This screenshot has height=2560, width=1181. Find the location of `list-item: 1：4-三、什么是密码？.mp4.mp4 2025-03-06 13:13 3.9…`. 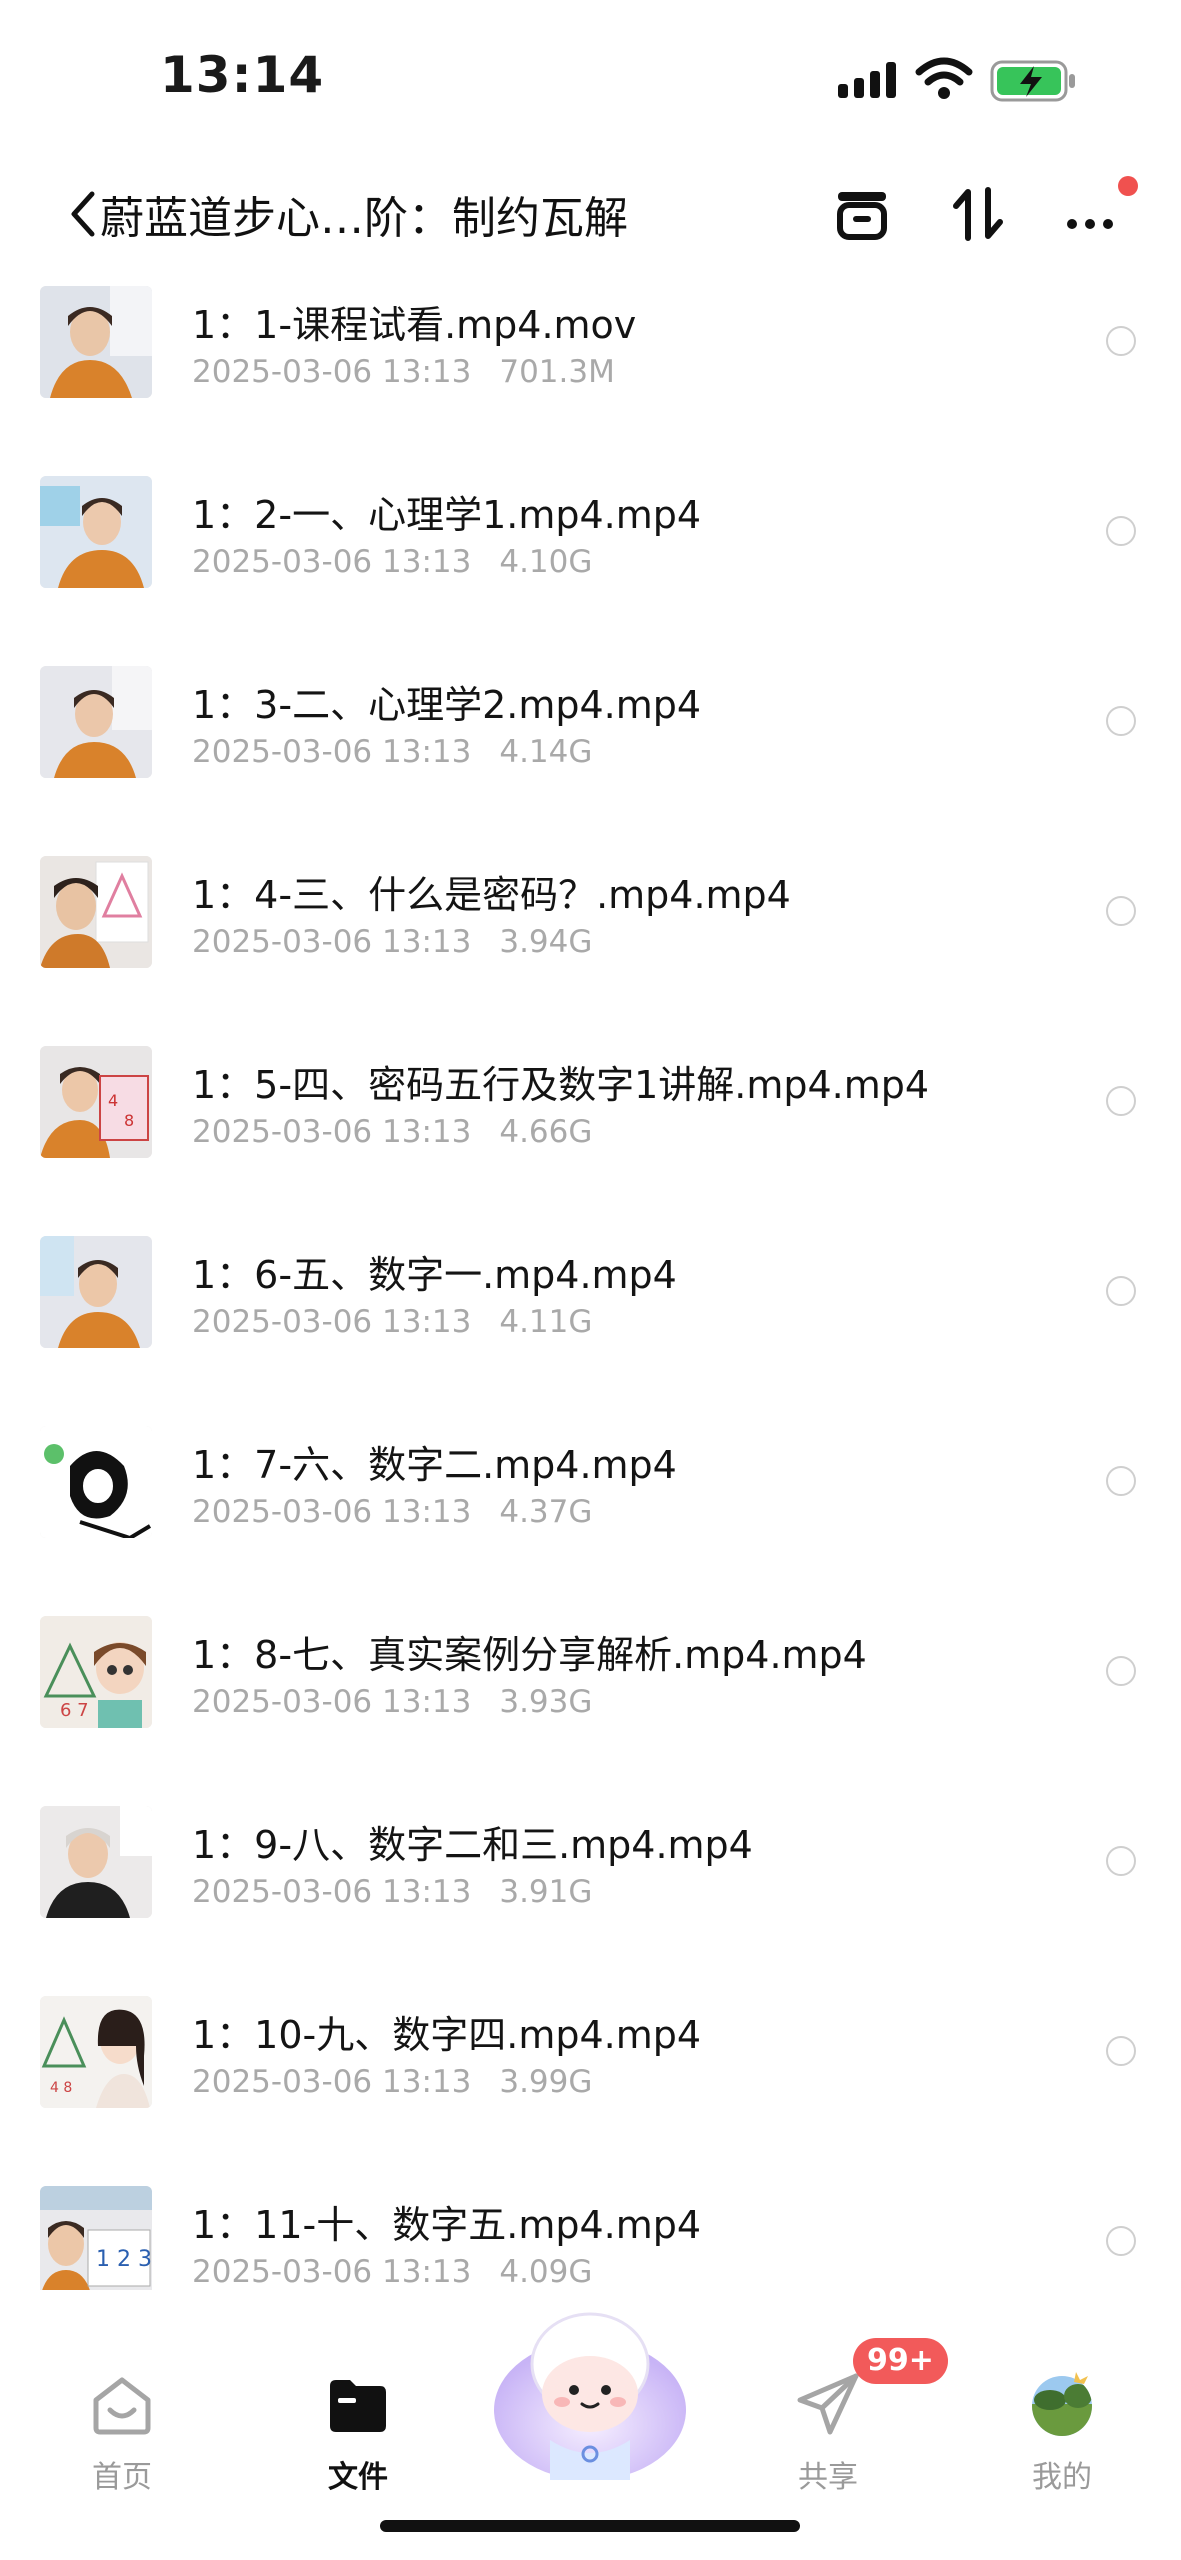

list-item: 1：4-三、什么是密码？.mp4.mp4 2025-03-06 13:13 3.9… is located at coordinates (590, 943).